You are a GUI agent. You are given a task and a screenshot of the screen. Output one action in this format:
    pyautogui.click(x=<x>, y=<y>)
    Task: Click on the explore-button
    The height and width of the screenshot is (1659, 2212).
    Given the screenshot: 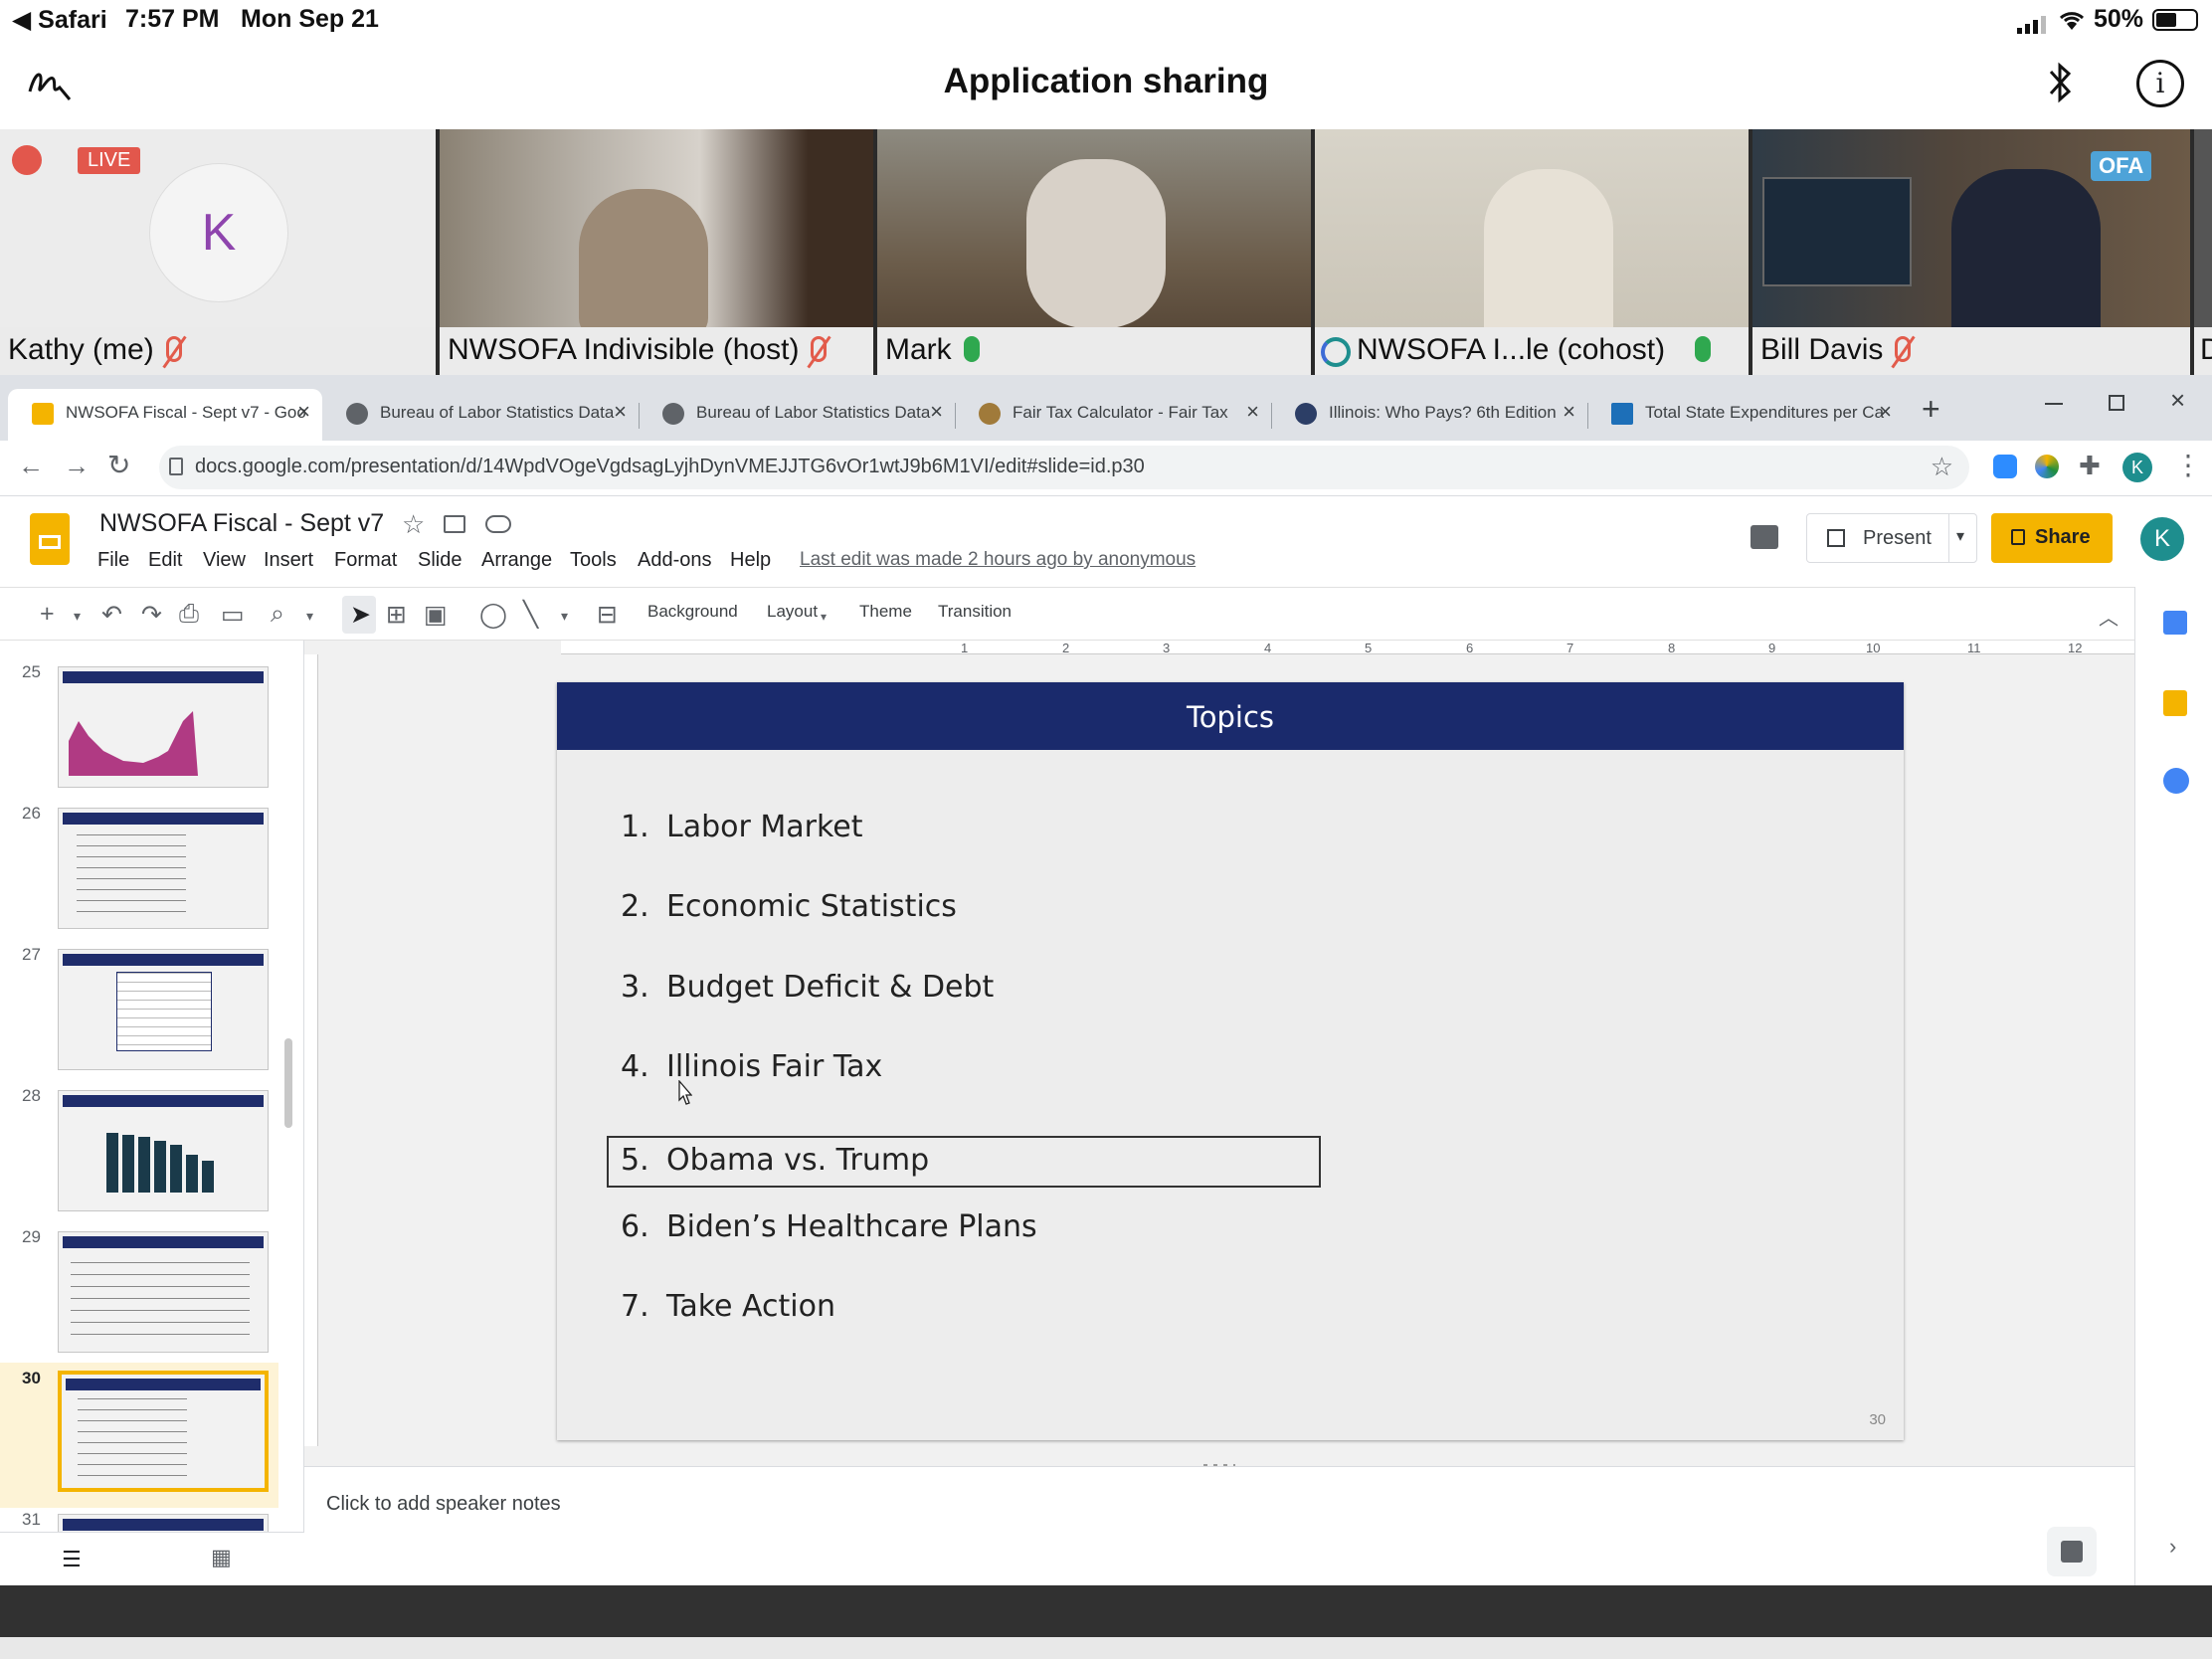 What is the action you would take?
    pyautogui.click(x=2072, y=1551)
    